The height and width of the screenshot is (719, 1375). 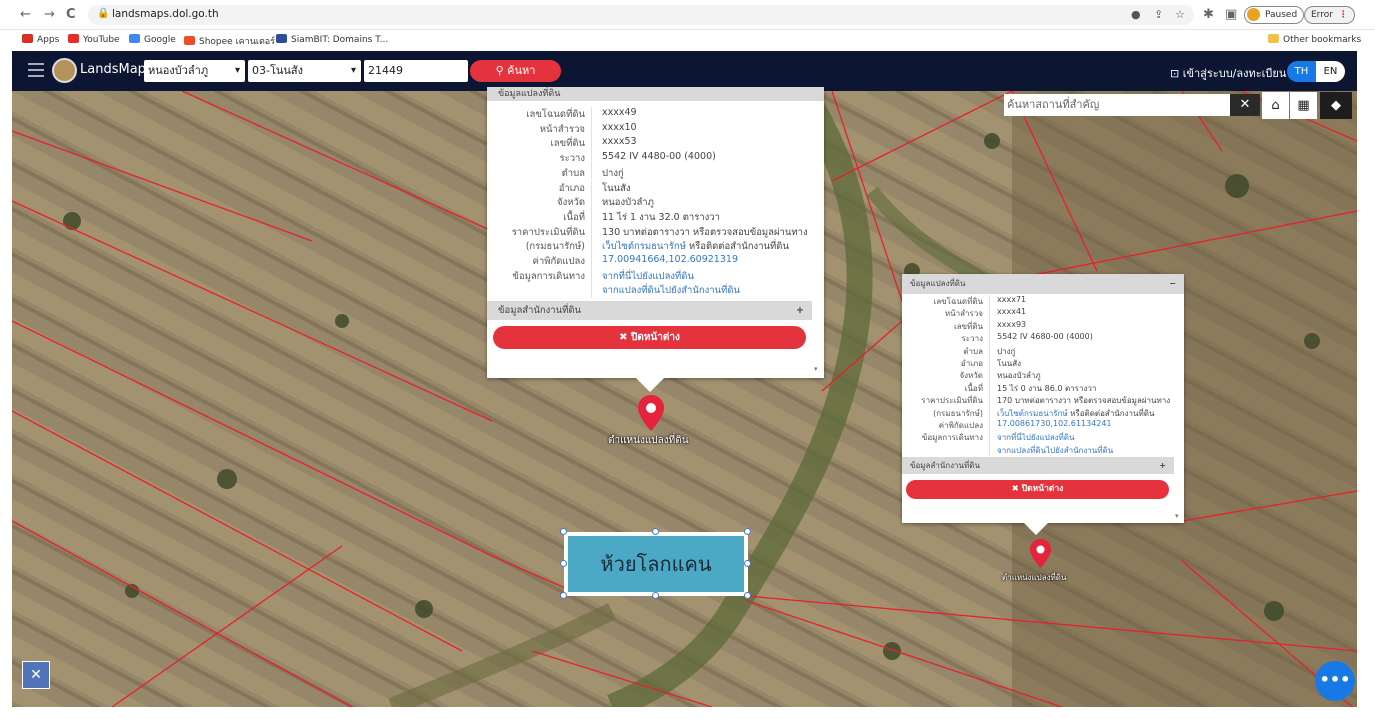 What do you see at coordinates (49, 14) in the screenshot?
I see `forward-icon: →` at bounding box center [49, 14].